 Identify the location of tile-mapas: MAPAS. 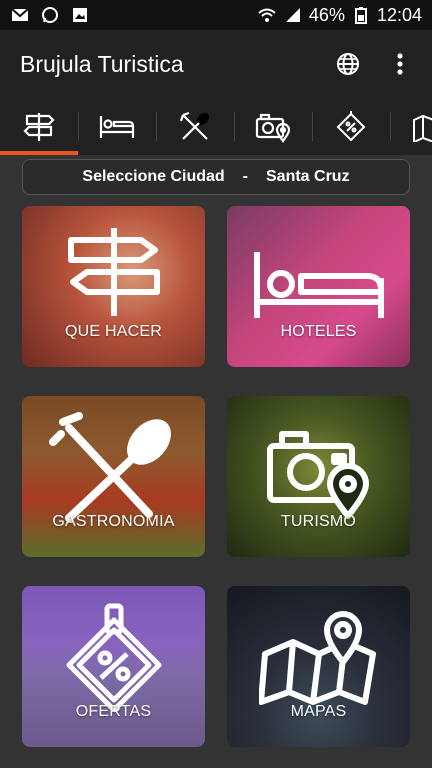
(318, 666).